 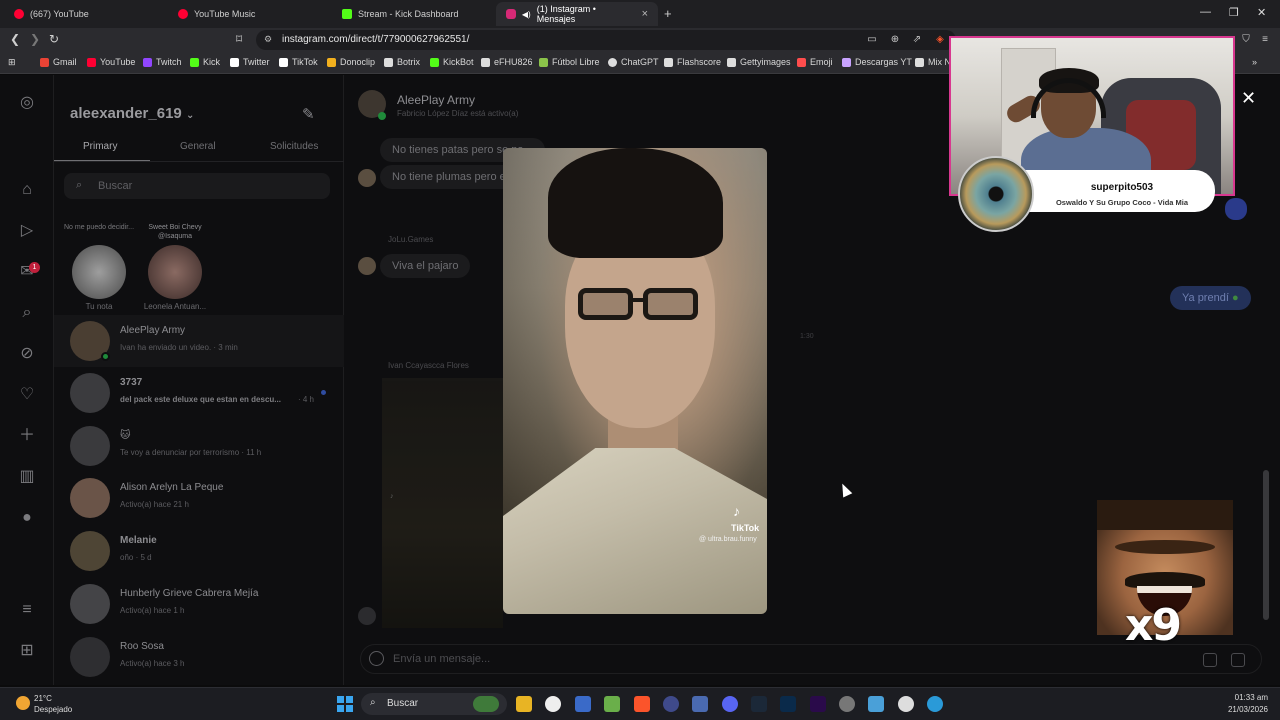 What do you see at coordinates (111, 62) in the screenshot?
I see `bookmark-youtube: YouTube` at bounding box center [111, 62].